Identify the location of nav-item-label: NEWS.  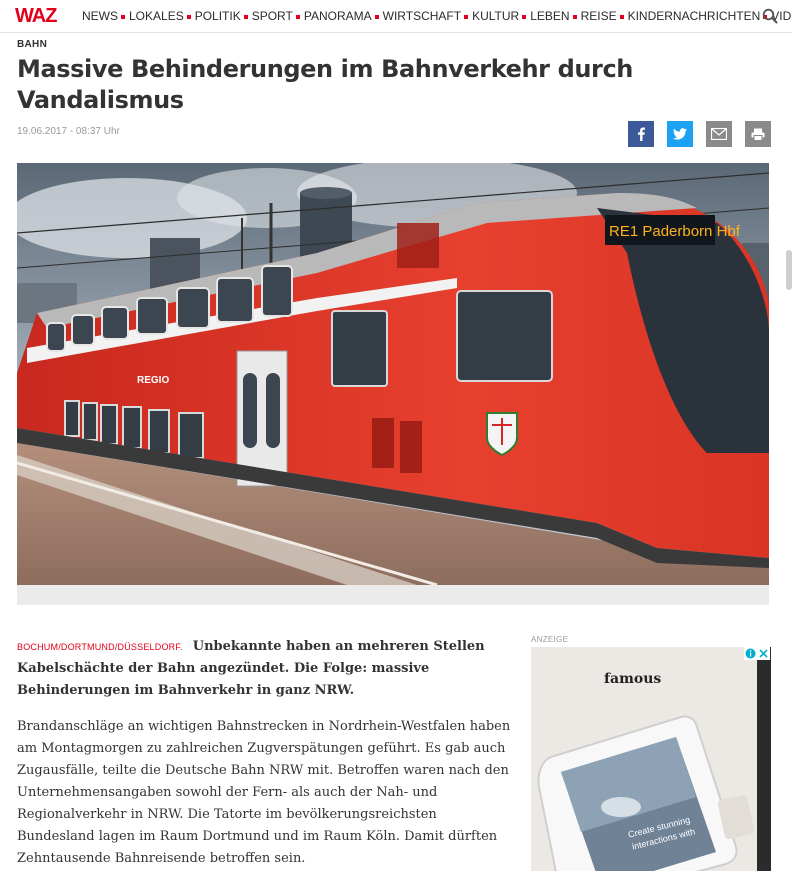
(100, 16).